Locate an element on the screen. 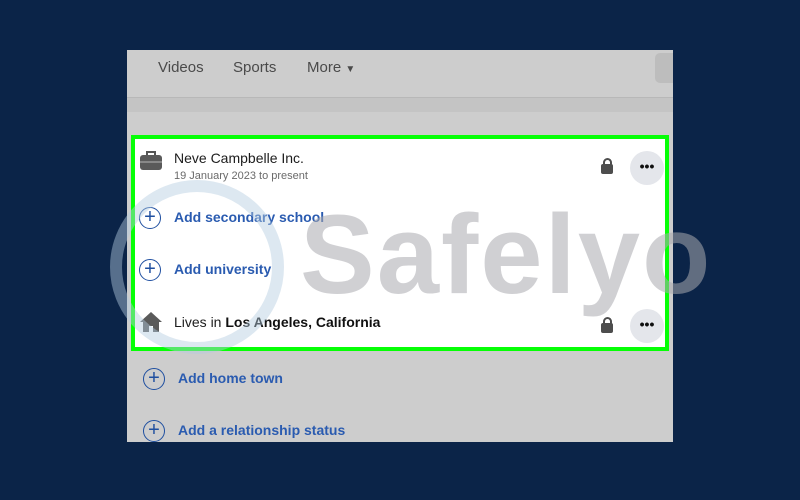 This screenshot has height=500, width=800. lives-in-text: Lives in Los Angeles, California is located at coordinates (277, 322).